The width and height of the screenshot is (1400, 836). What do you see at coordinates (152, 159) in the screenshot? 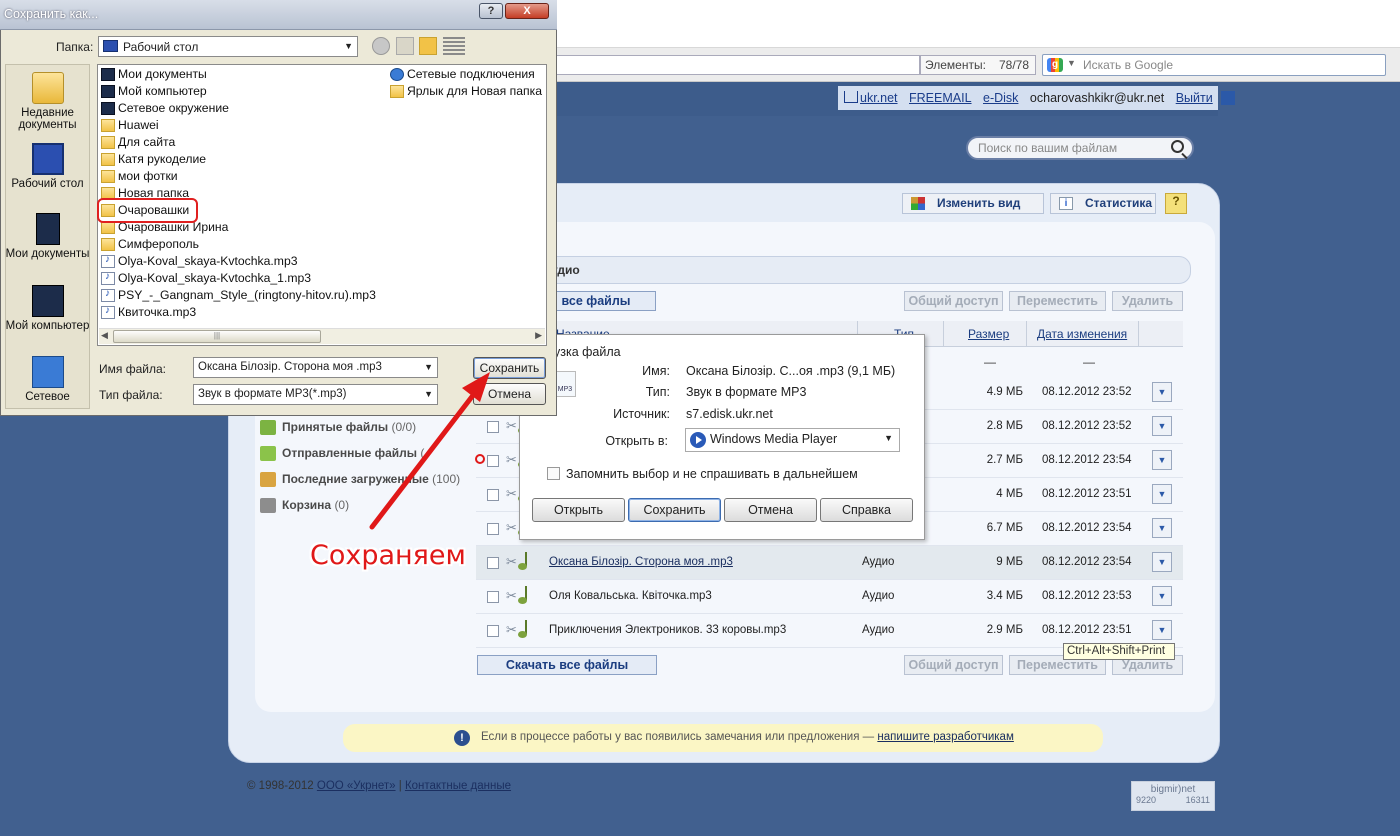
I see `list-item: Катя рукоделие` at bounding box center [152, 159].